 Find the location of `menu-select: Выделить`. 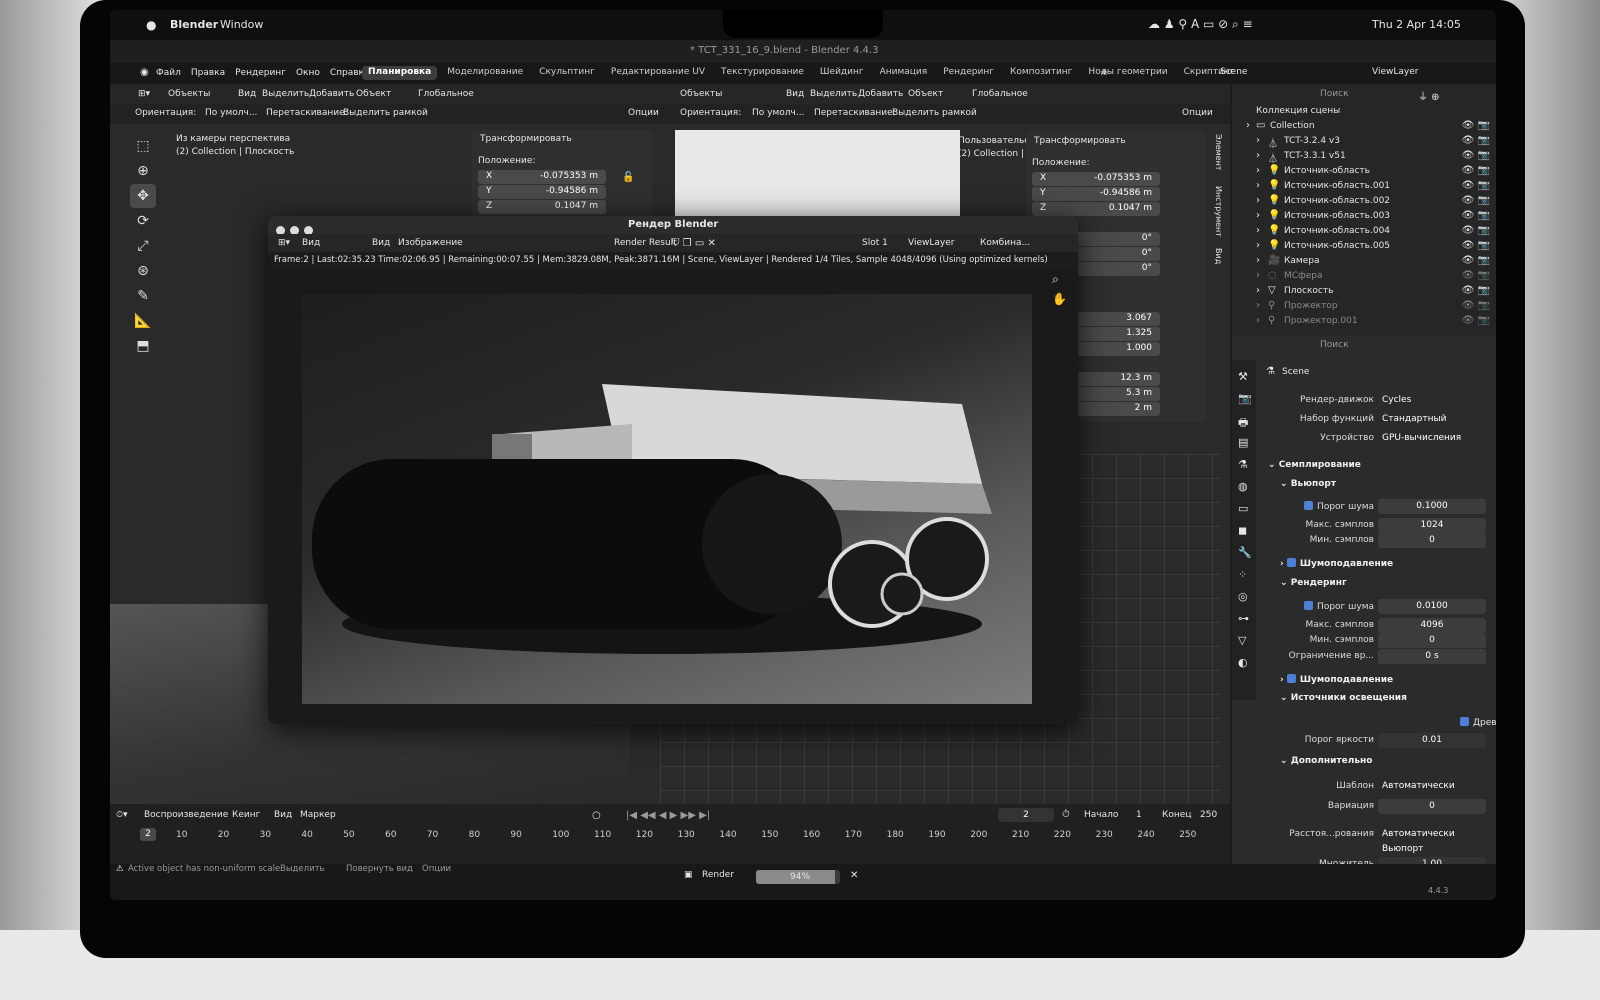

menu-select: Выделить is located at coordinates (285, 94).